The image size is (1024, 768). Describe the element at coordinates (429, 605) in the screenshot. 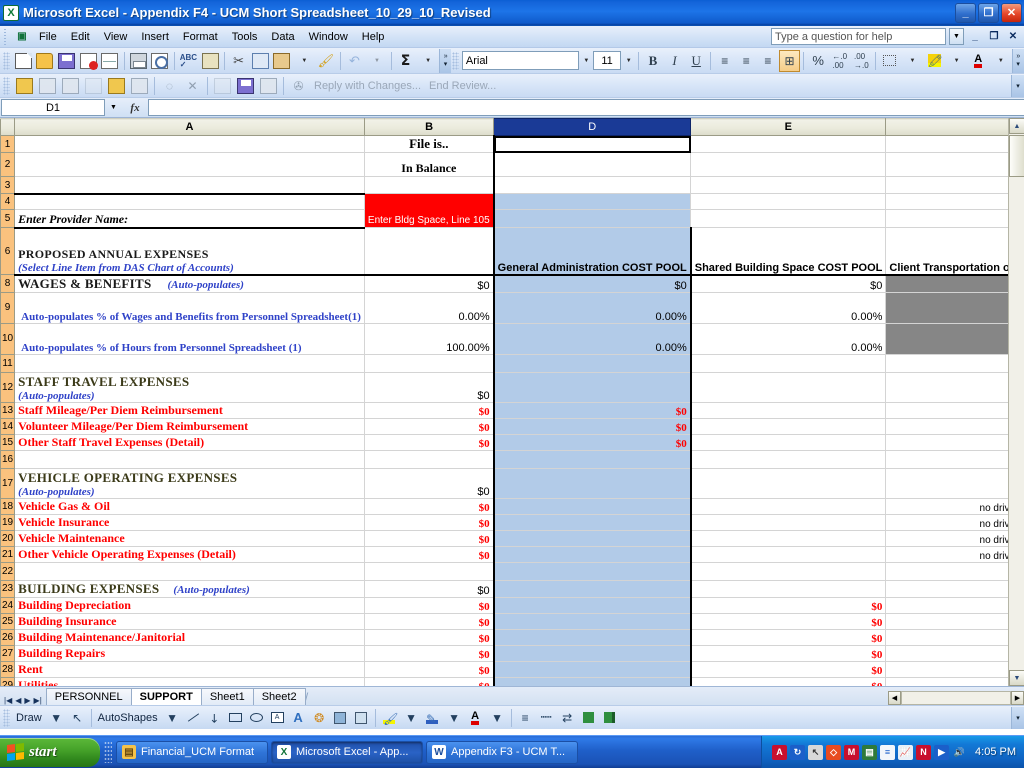

I see `cell-b24: $0` at that location.